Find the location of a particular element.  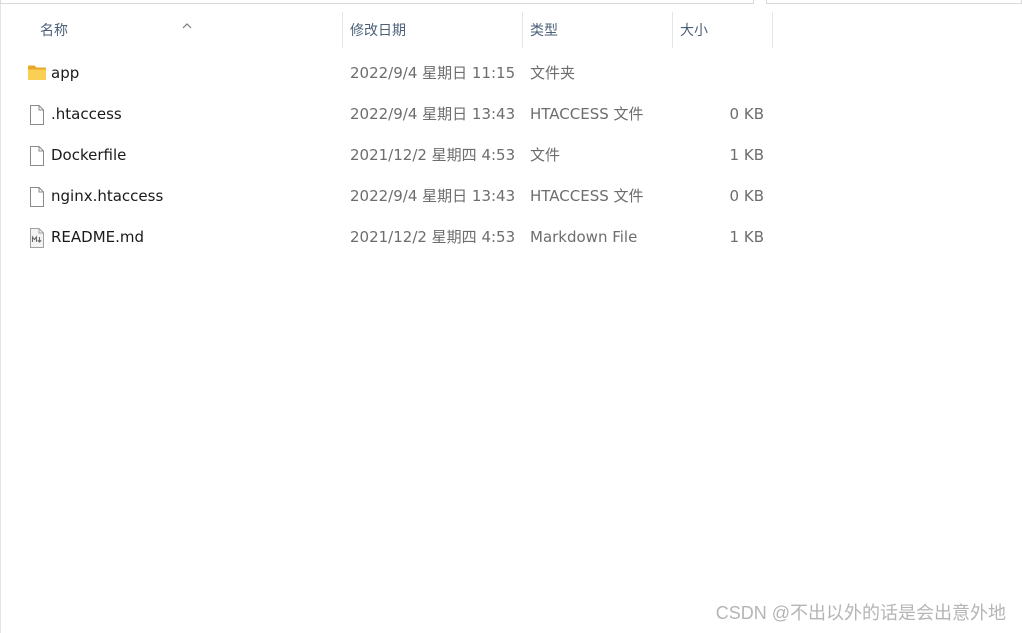

column-header-type: 类型 is located at coordinates (597, 30).